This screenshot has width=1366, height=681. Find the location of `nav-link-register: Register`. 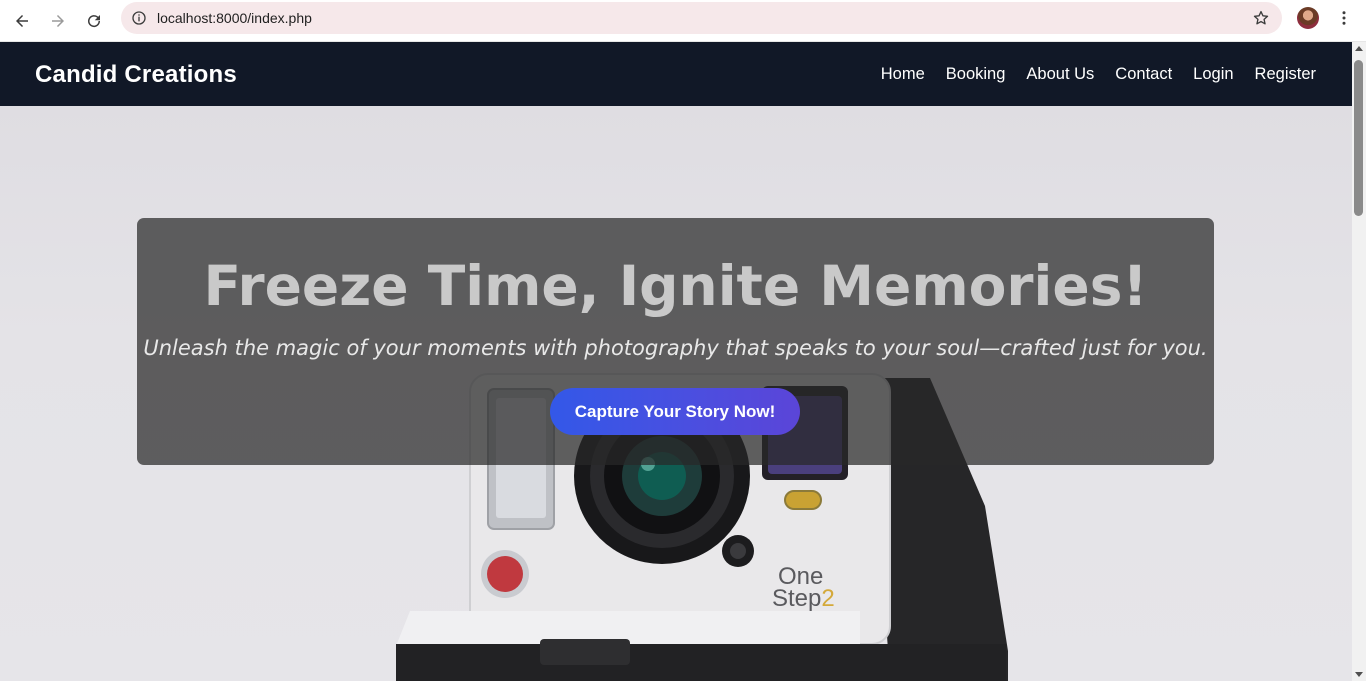

nav-link-register: Register is located at coordinates (1285, 74).